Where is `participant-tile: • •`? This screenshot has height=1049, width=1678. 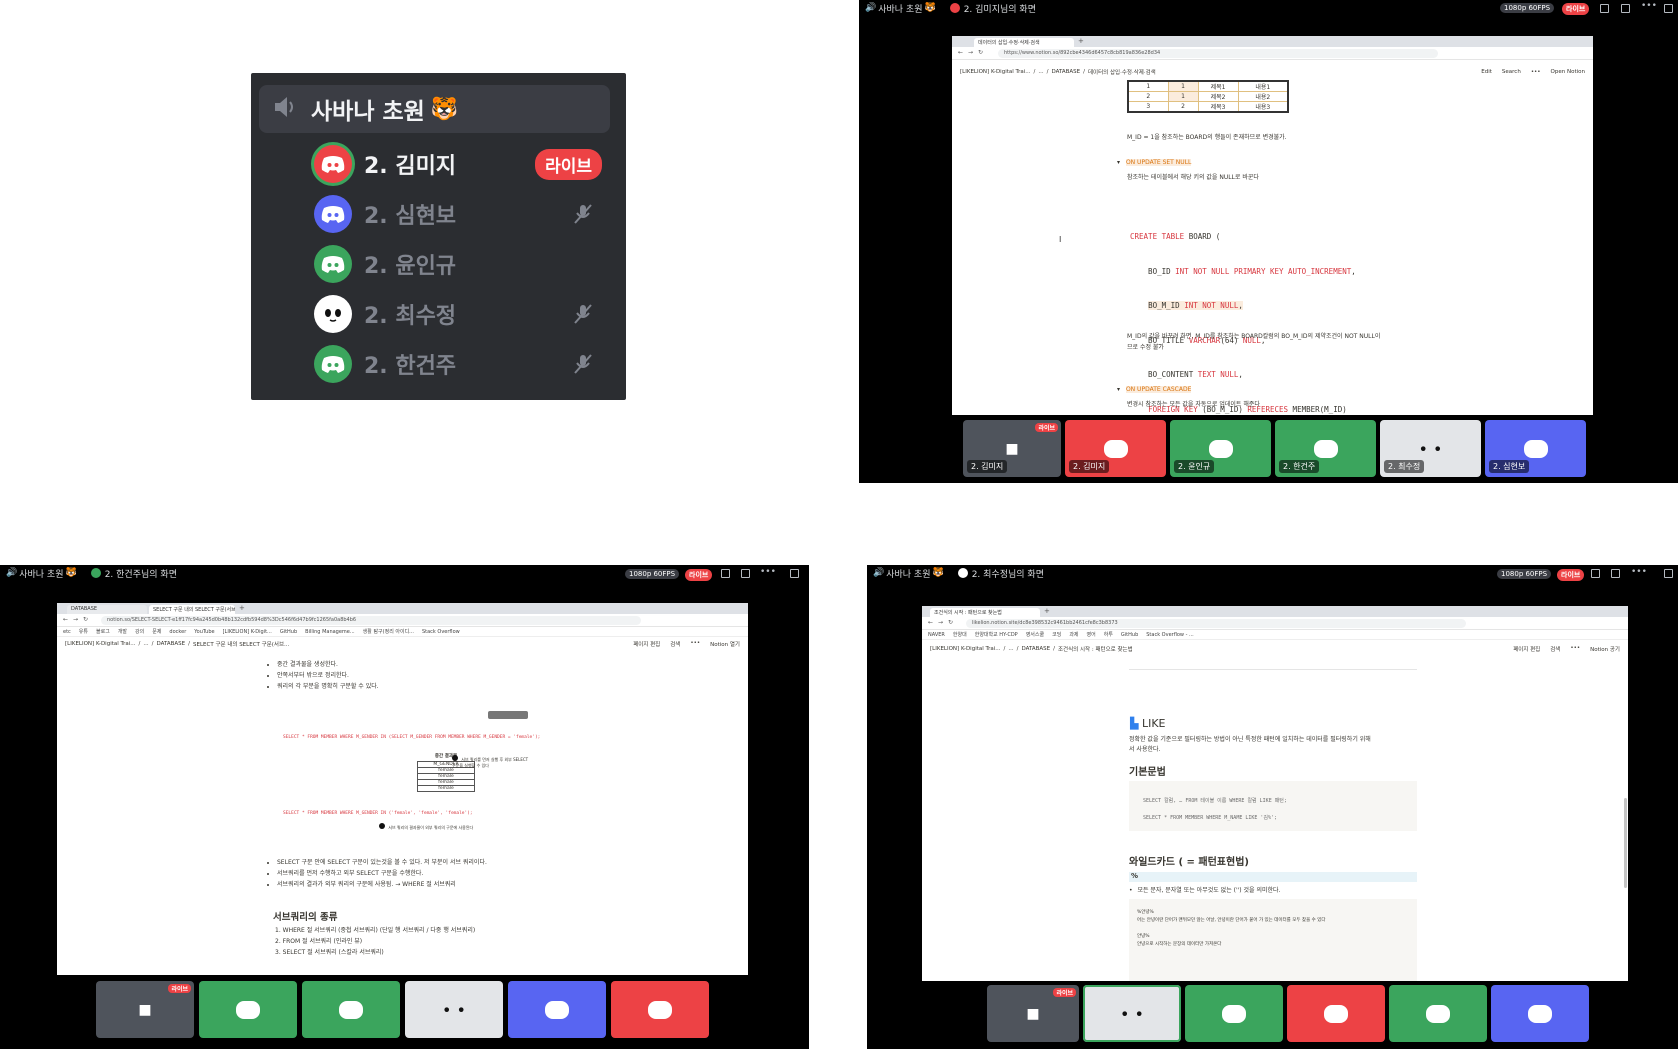 participant-tile: • • is located at coordinates (454, 1009).